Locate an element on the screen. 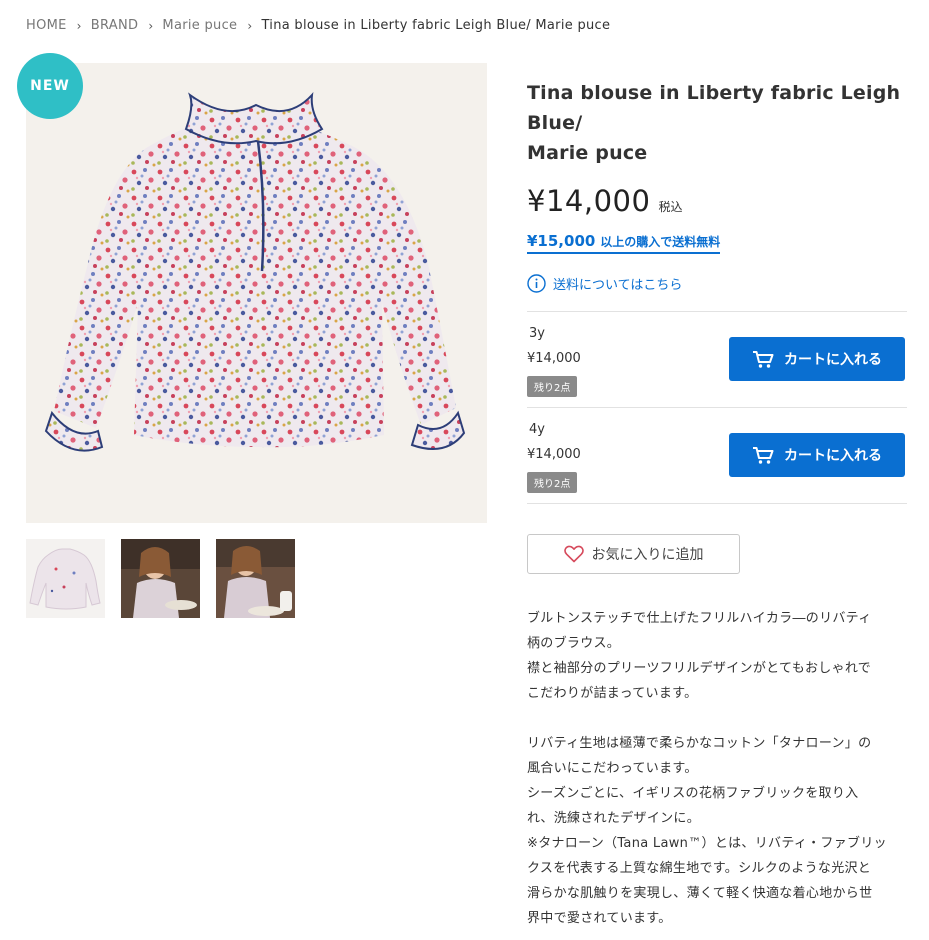  variant-row: 3y ¥14,000 残り2点 カートに入れる is located at coordinates (717, 360).